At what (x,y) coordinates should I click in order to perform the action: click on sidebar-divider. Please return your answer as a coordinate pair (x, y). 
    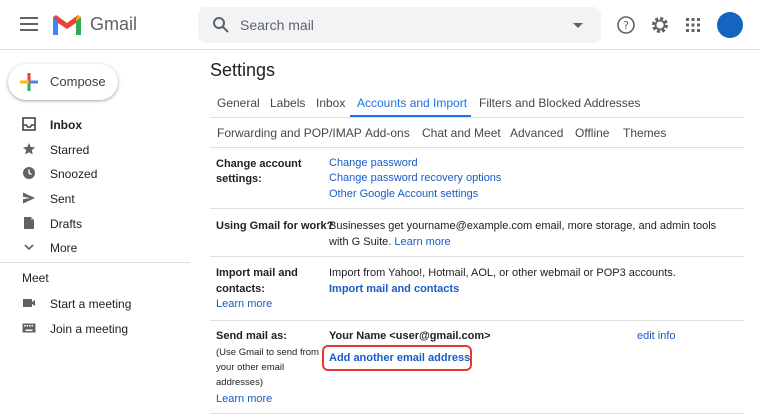
    Looking at the image, I should click on (95, 262).